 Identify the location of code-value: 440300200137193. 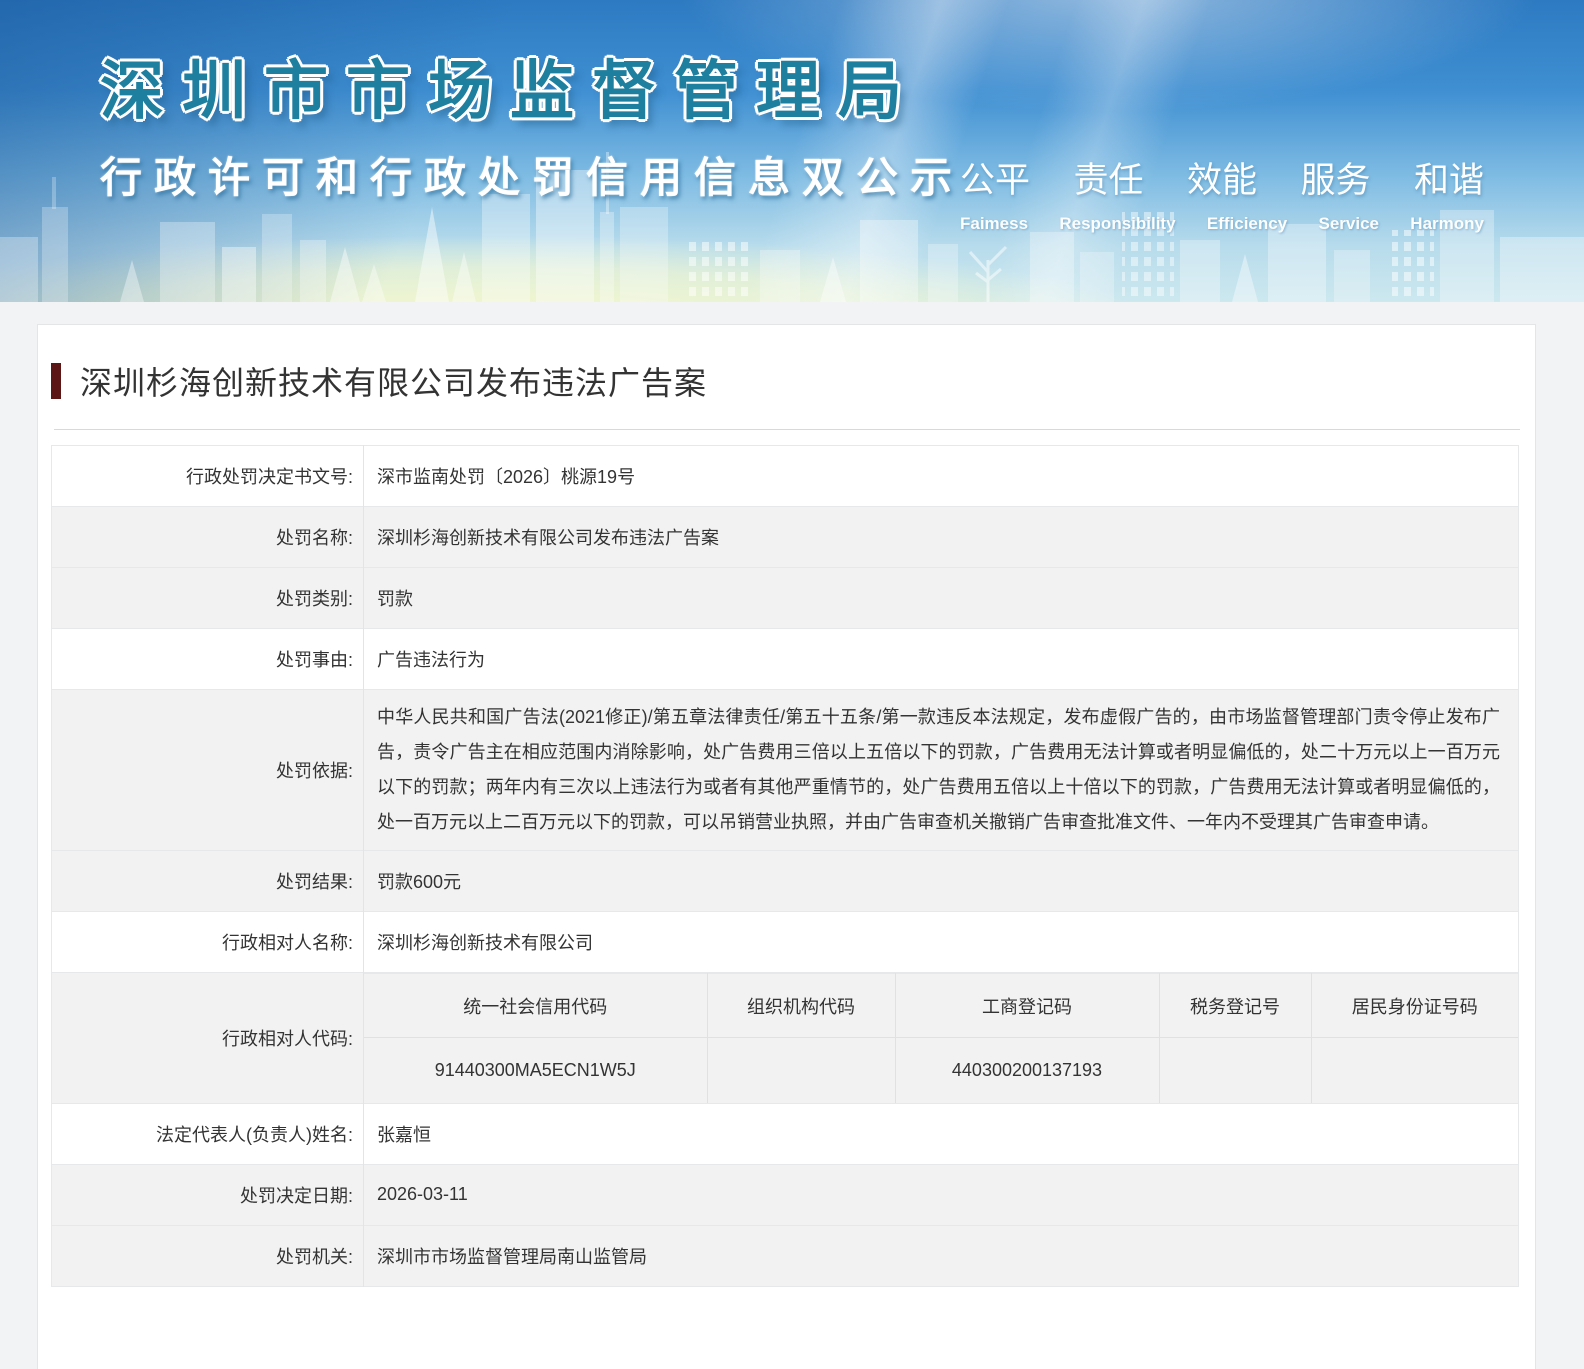
(1026, 1070).